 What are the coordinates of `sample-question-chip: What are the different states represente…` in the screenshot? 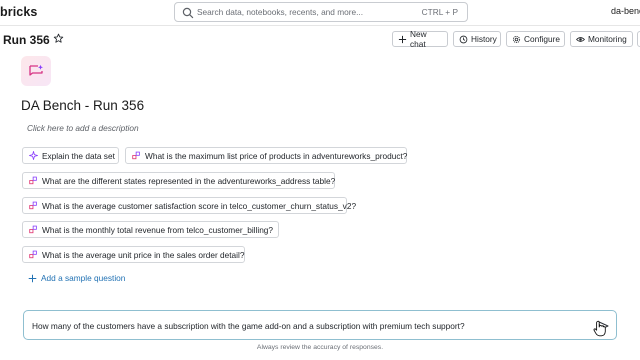 It's located at (178, 180).